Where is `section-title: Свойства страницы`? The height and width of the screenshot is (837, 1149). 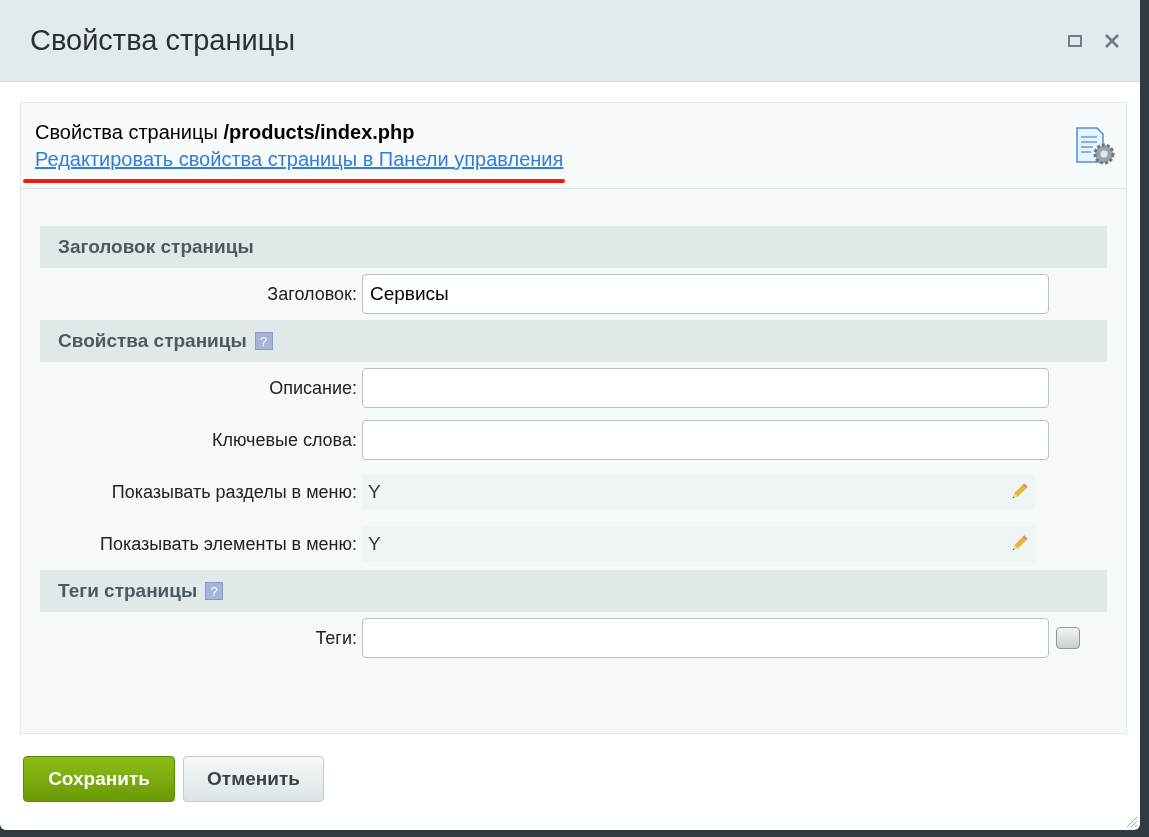 section-title: Свойства страницы is located at coordinates (152, 341).